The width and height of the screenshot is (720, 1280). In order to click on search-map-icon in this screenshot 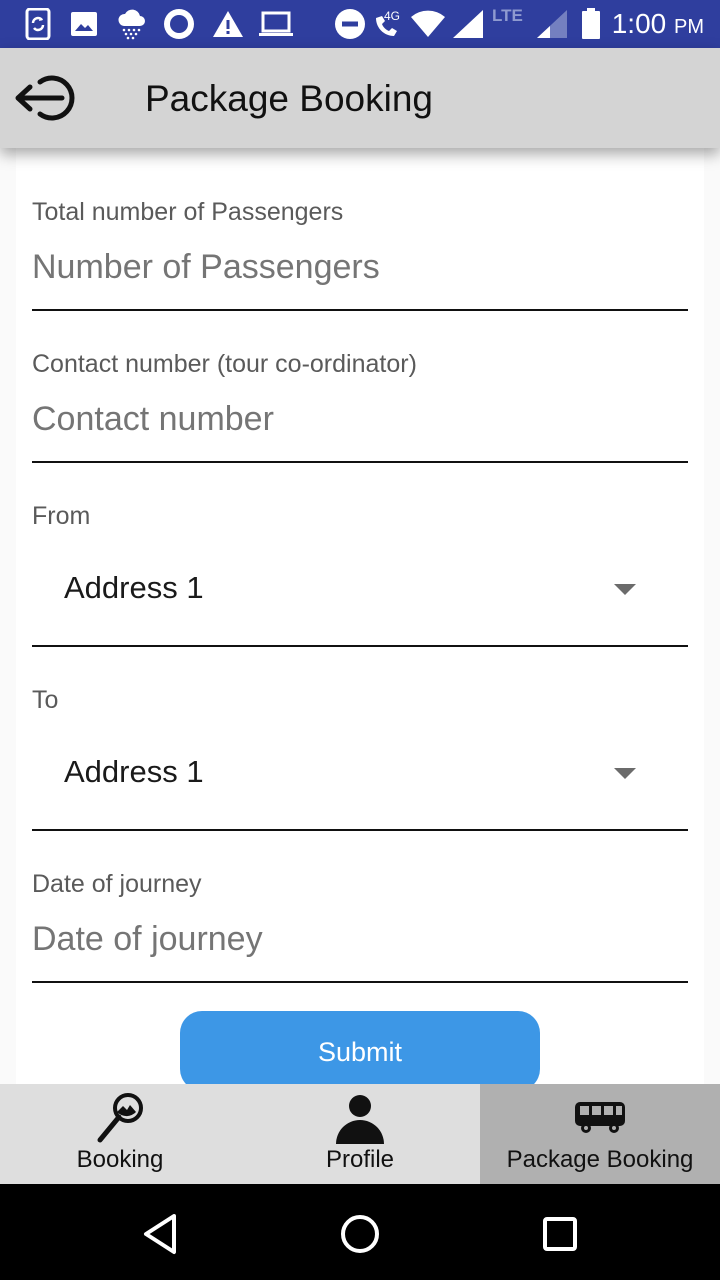, I will do `click(120, 1118)`.